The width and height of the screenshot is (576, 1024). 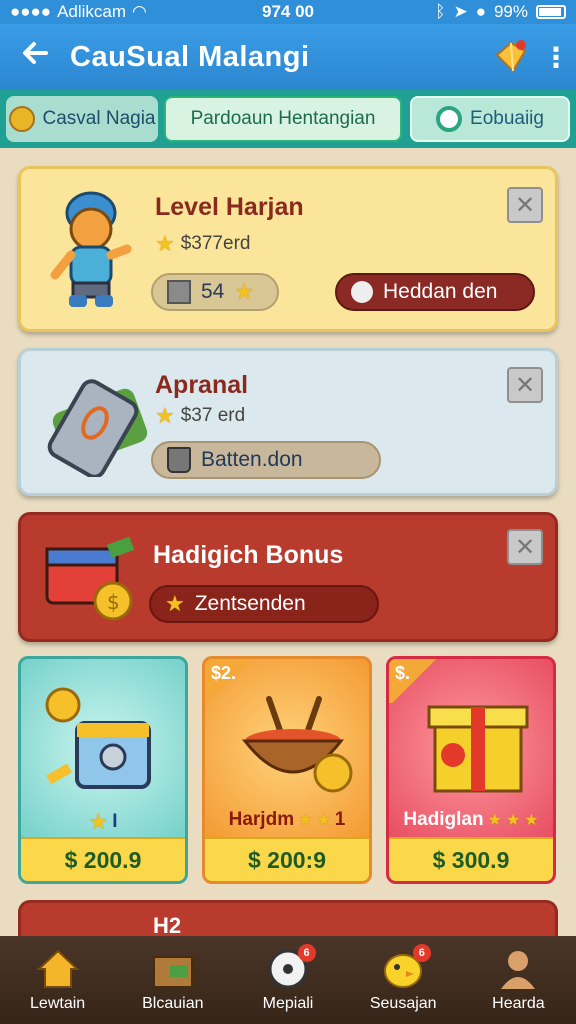 I want to click on shop-item-label: Hadiglan ★ ★ ★, so click(x=471, y=820).